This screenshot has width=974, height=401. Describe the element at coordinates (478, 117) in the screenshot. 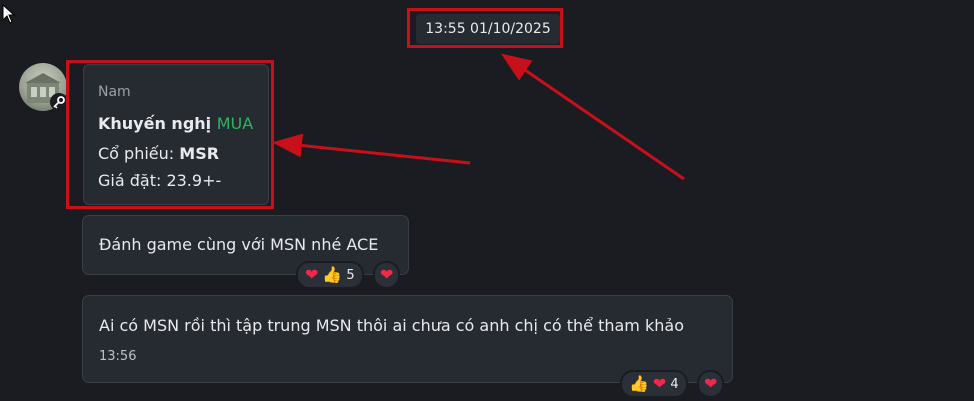

I see `annotation-arrows` at that location.